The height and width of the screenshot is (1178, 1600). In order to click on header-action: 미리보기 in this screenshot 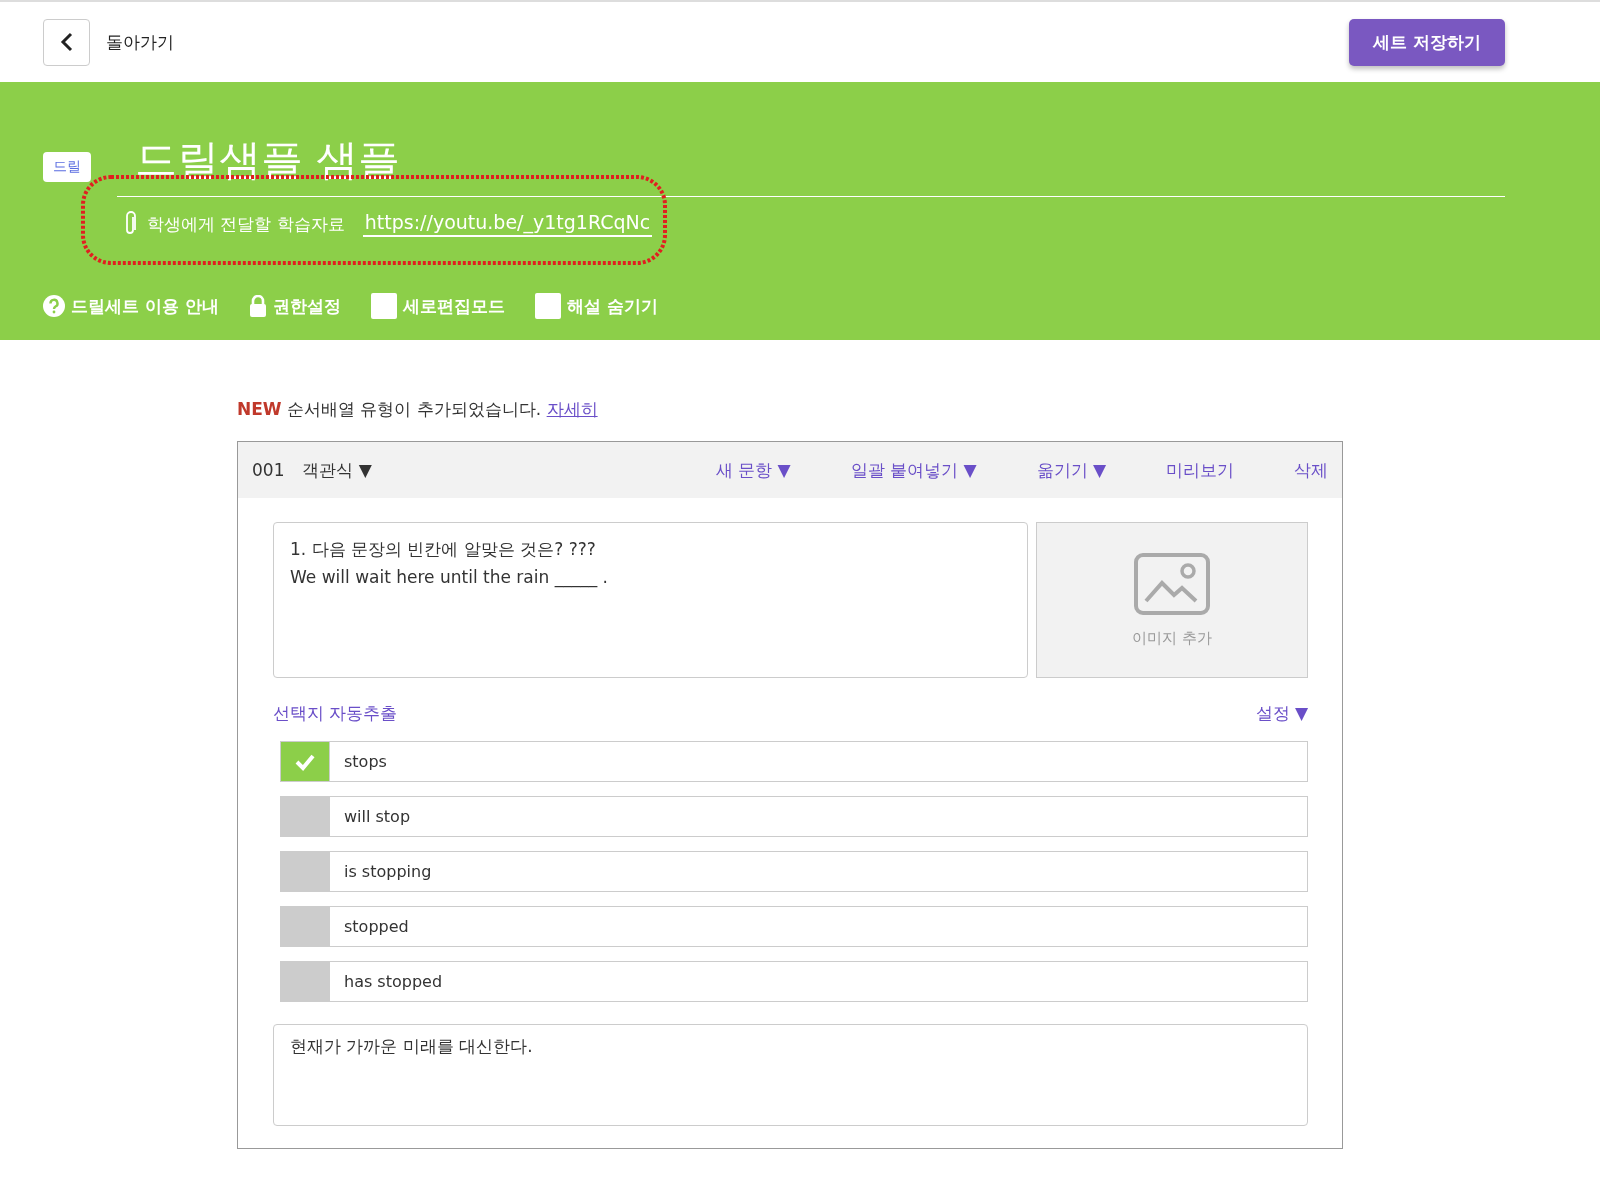, I will do `click(1200, 470)`.